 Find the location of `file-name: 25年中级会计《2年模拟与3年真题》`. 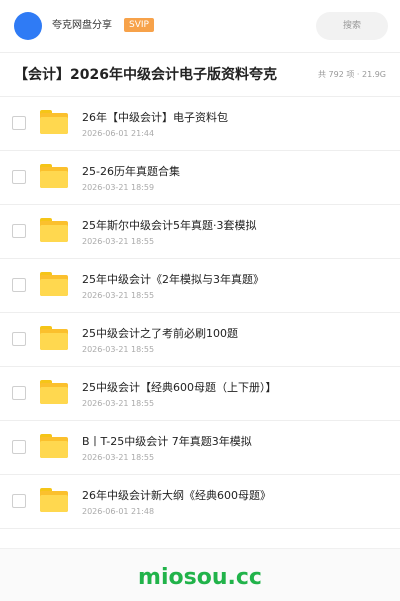

file-name: 25年中级会计《2年模拟与3年真题》 is located at coordinates (173, 280).